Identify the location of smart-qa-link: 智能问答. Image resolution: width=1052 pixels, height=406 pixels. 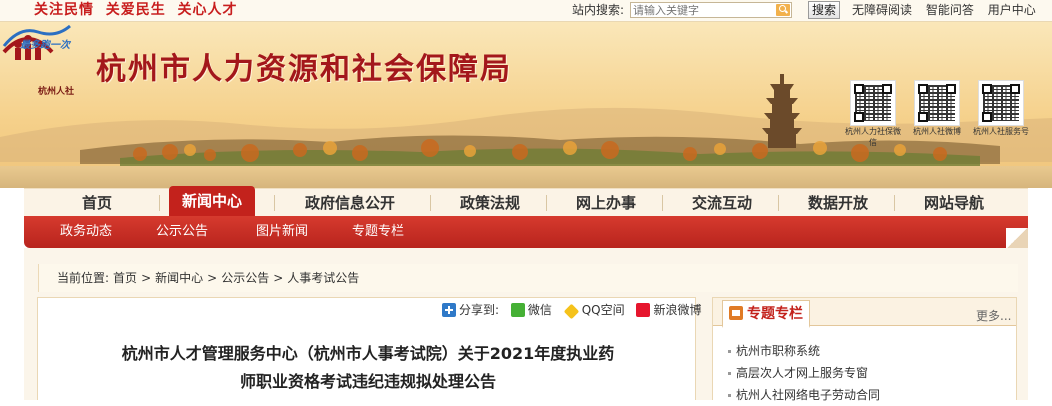
(950, 10).